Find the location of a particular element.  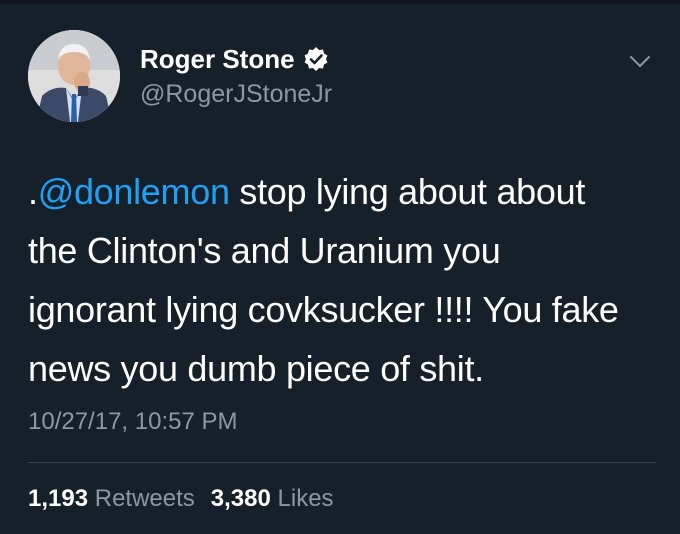

tweet-line-1: .@donlemon stop lying about about is located at coordinates (348, 191).